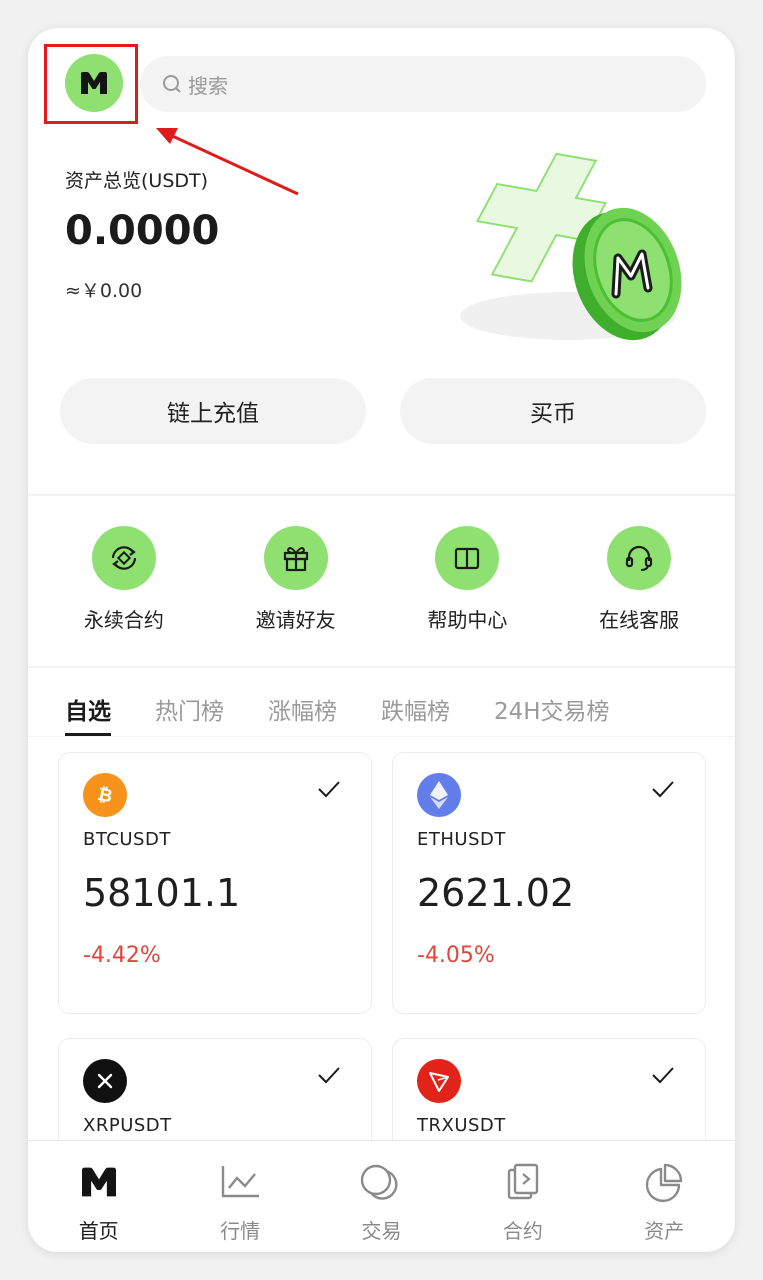 Image resolution: width=763 pixels, height=1280 pixels. I want to click on nav-trade: 交易, so click(381, 1201).